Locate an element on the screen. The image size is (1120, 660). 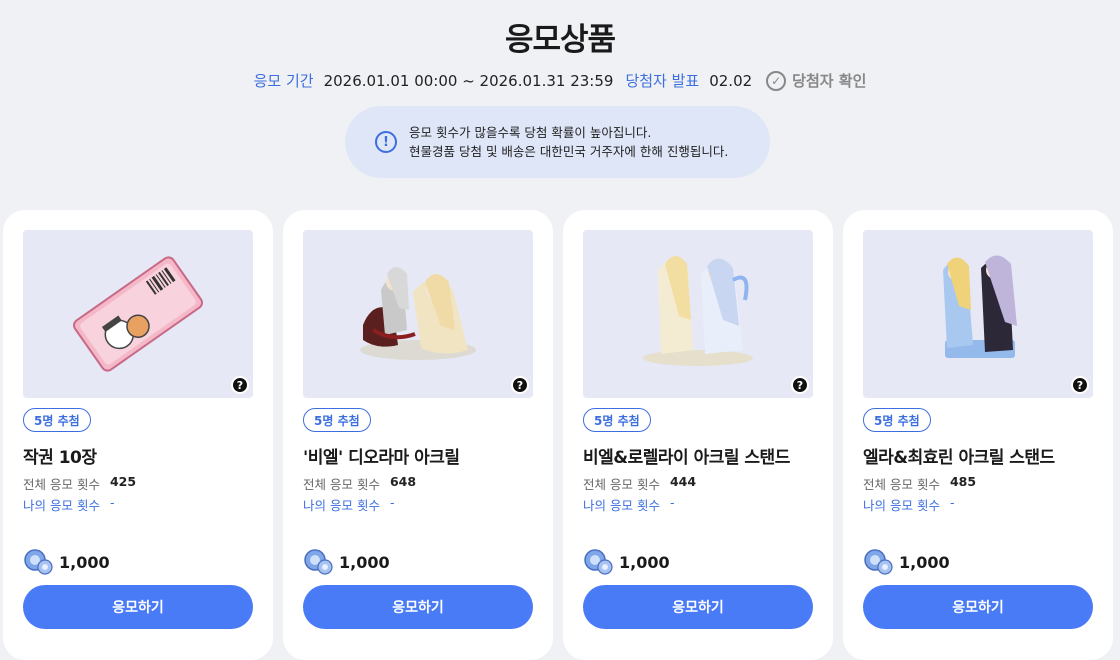
total-entries: 전체 응모 횟수 648 is located at coordinates (359, 483).